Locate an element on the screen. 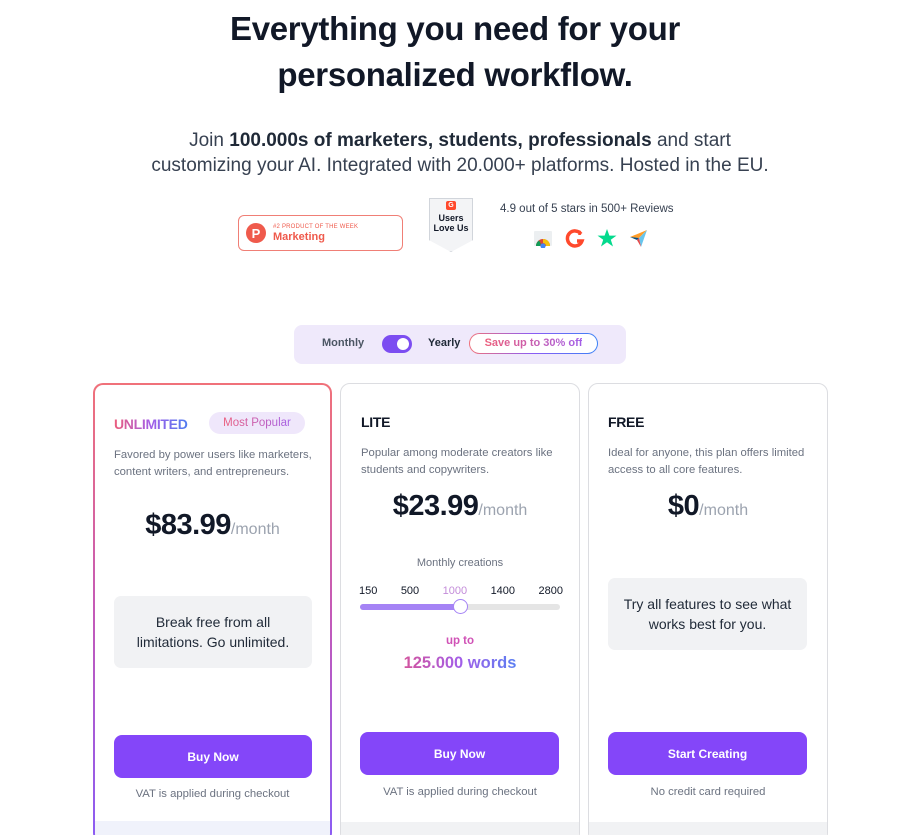 Image resolution: width=910 pixels, height=835 pixels. trustpilot-star-icon is located at coordinates (607, 238).